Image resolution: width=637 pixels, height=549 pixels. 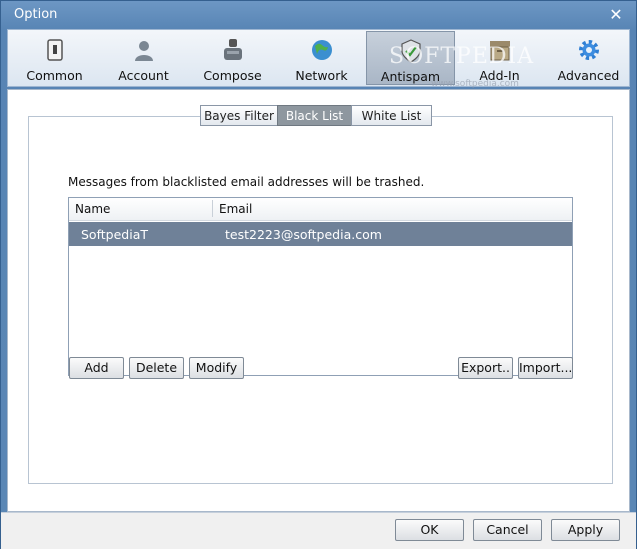 I want to click on toolbar-item-label: Advanced, so click(x=588, y=75).